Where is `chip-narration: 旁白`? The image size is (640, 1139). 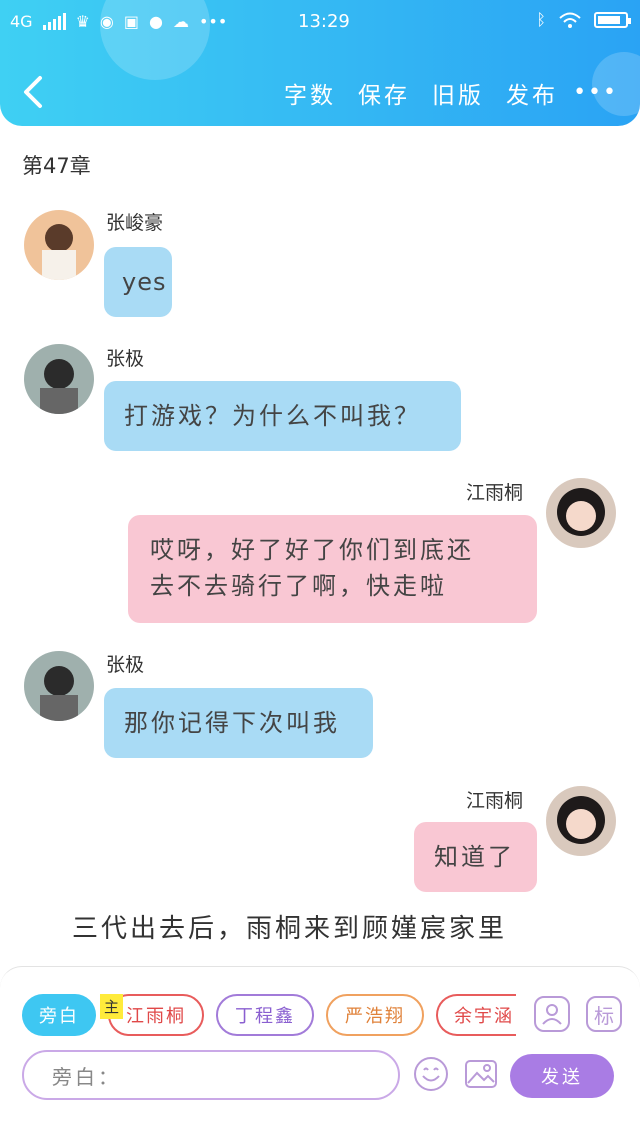 chip-narration: 旁白 is located at coordinates (59, 1015).